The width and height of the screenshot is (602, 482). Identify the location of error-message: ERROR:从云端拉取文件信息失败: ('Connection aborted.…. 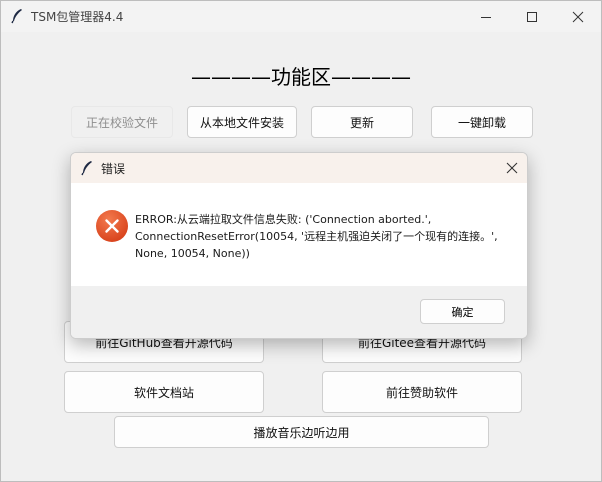
(318, 236).